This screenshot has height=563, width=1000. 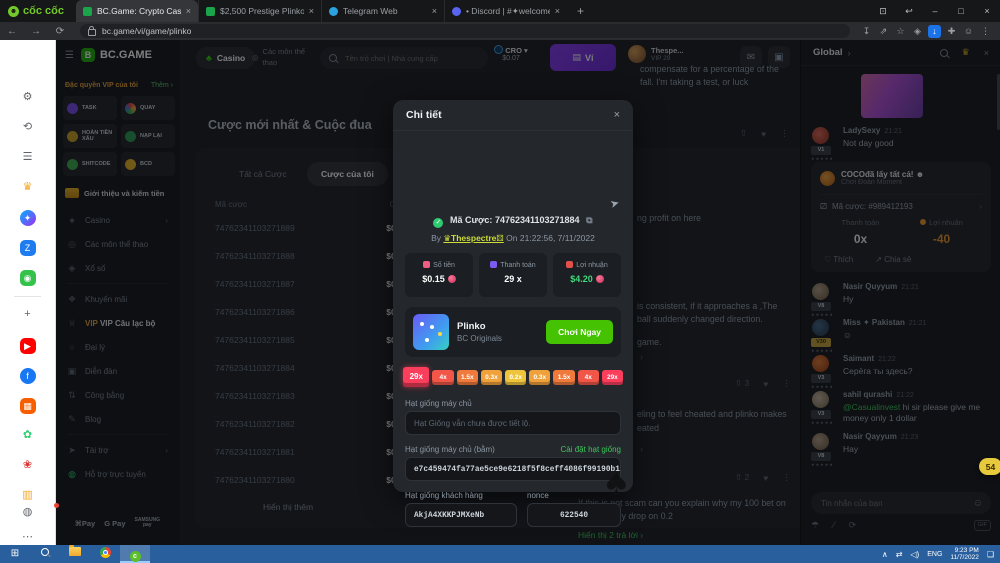 I want to click on browser-tab: Telegram Web ×, so click(x=382, y=11).